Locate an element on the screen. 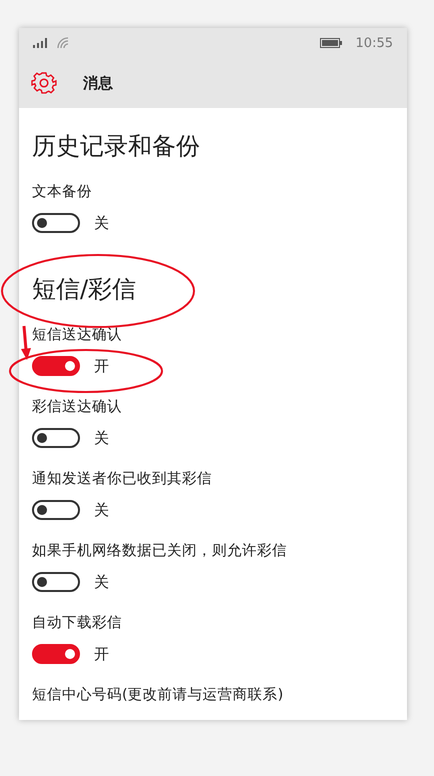  setting-label: 彩信送达确认 is located at coordinates (77, 407).